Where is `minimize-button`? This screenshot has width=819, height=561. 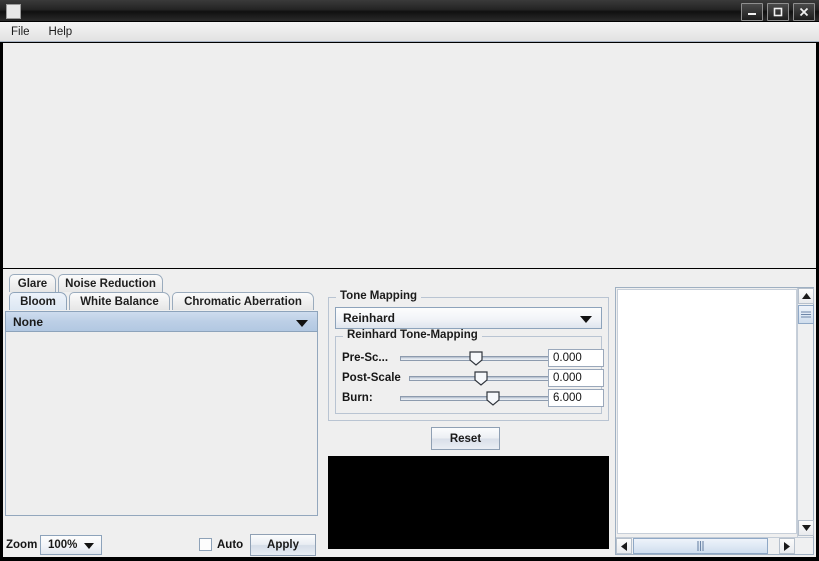
minimize-button is located at coordinates (752, 12).